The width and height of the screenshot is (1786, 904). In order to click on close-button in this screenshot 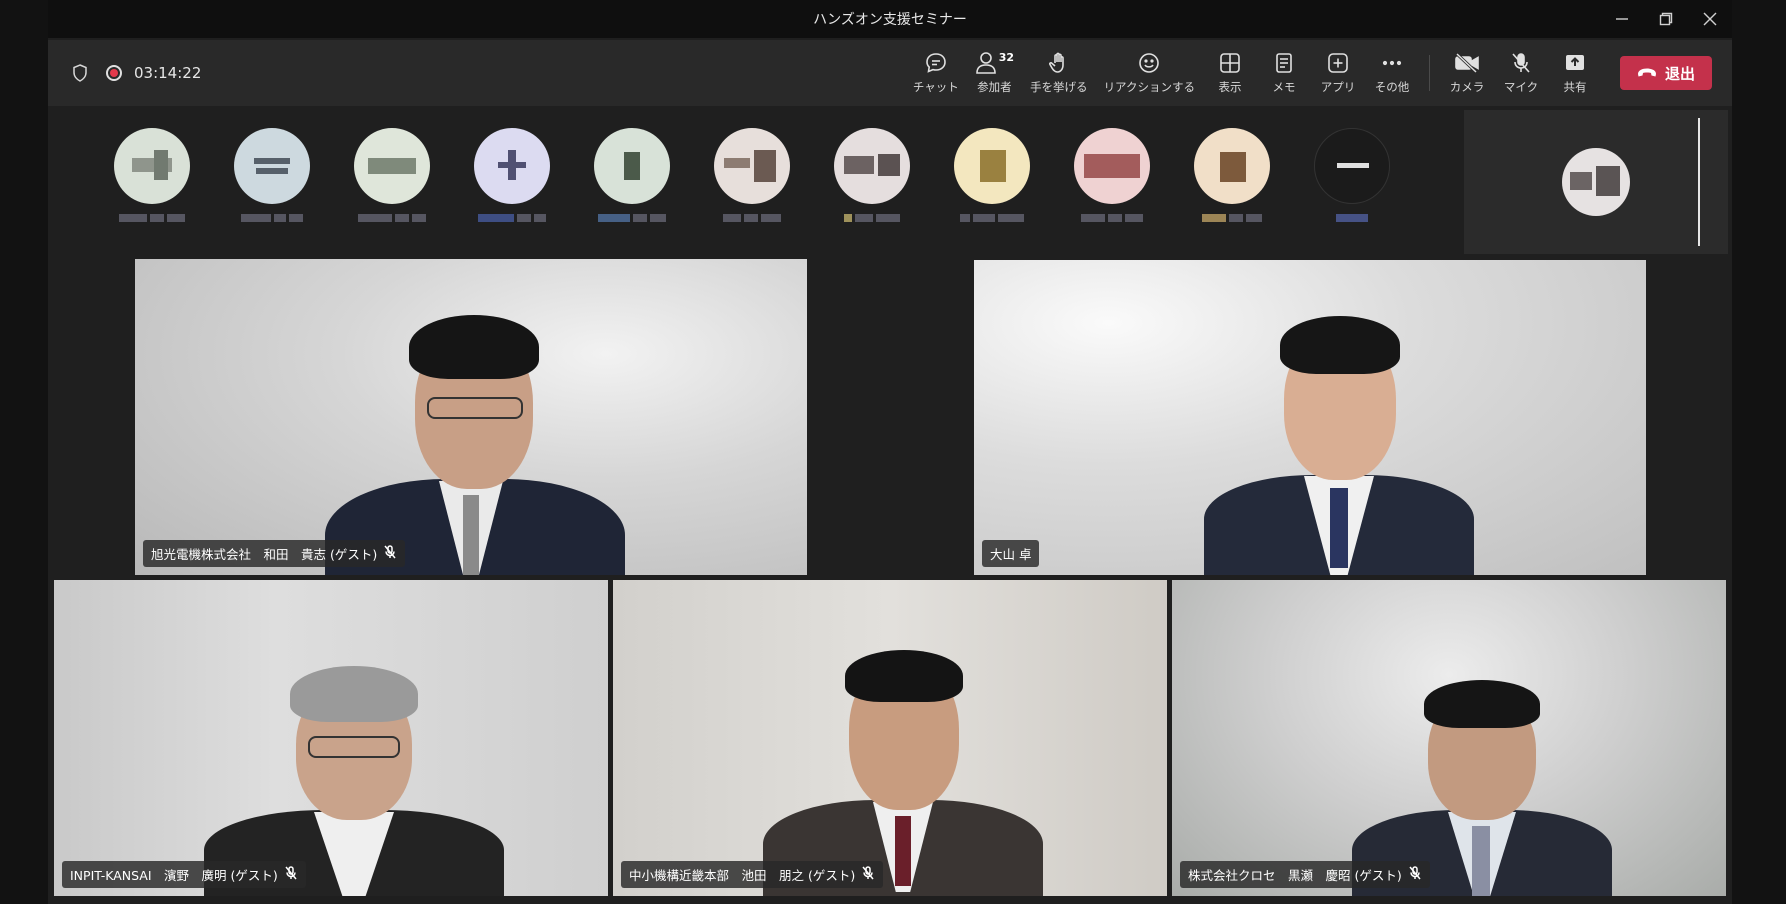, I will do `click(1710, 19)`.